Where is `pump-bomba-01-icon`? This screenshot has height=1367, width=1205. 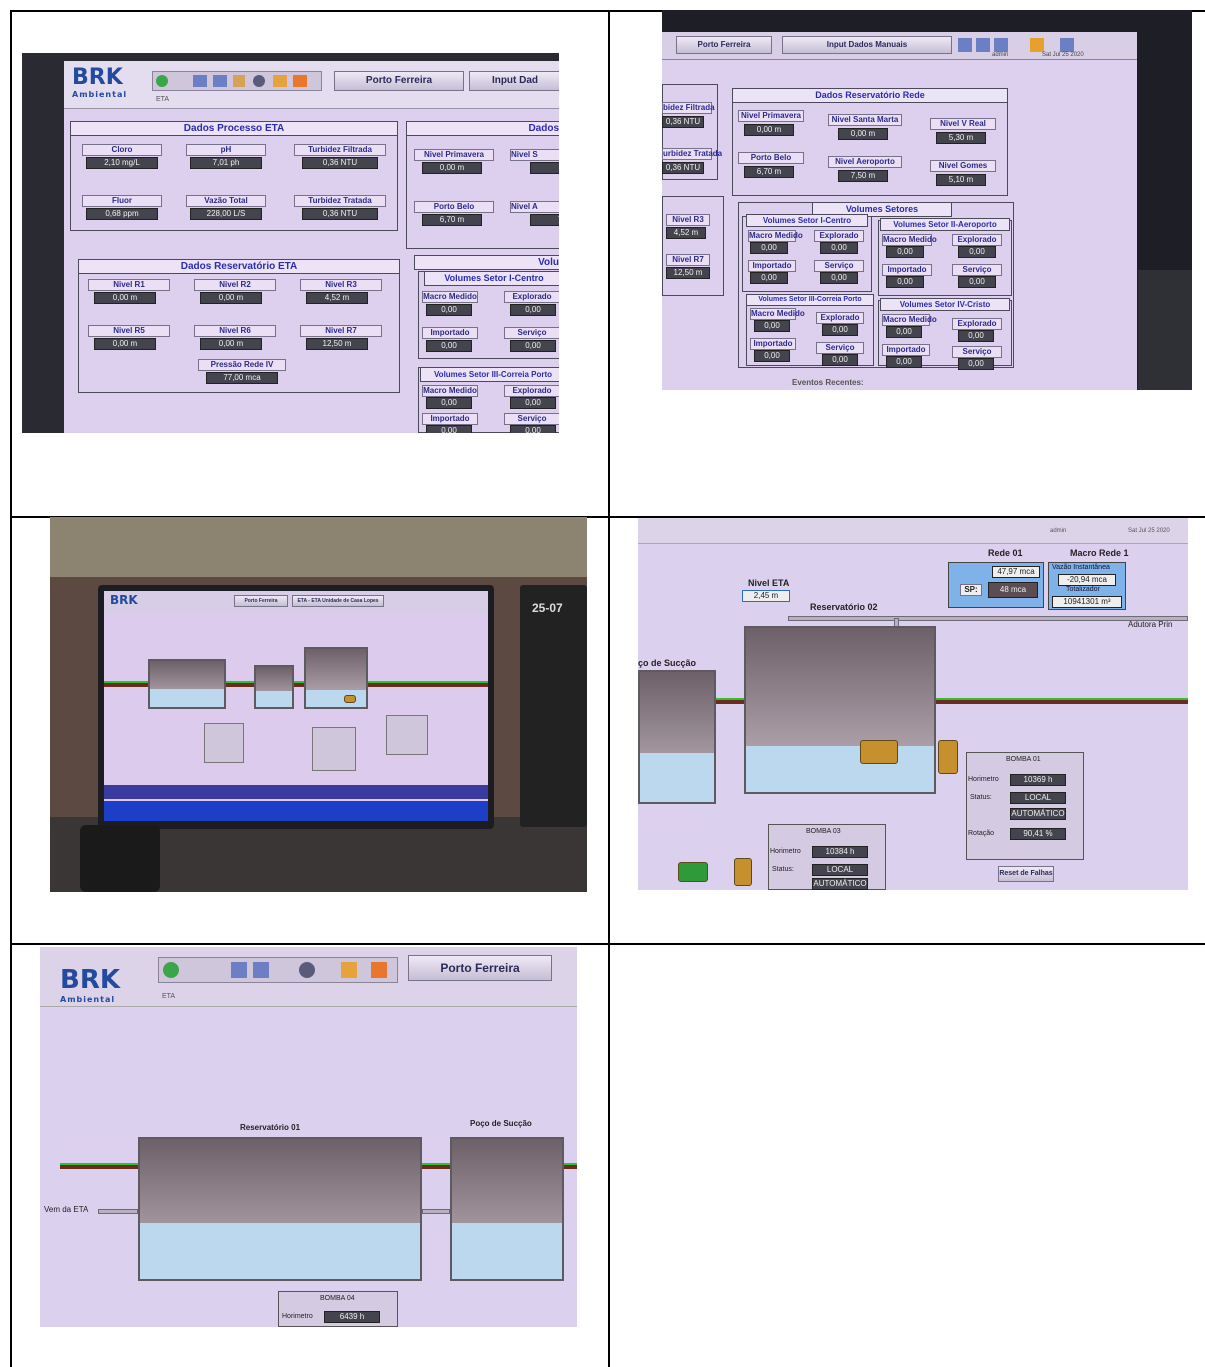
pump-bomba-01-icon is located at coordinates (879, 752).